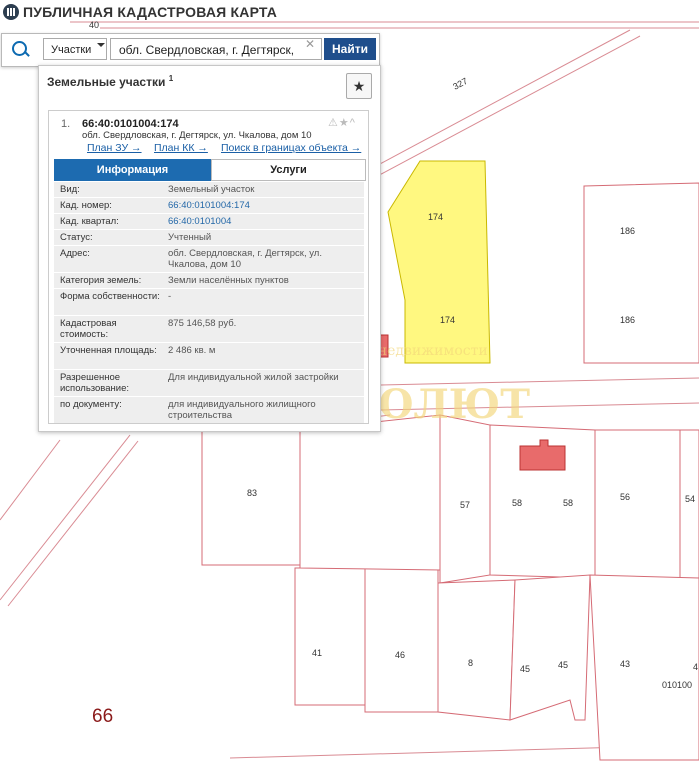 The height and width of the screenshot is (768, 699). What do you see at coordinates (353, 123) in the screenshot?
I see `collapse-icon: ^` at bounding box center [353, 123].